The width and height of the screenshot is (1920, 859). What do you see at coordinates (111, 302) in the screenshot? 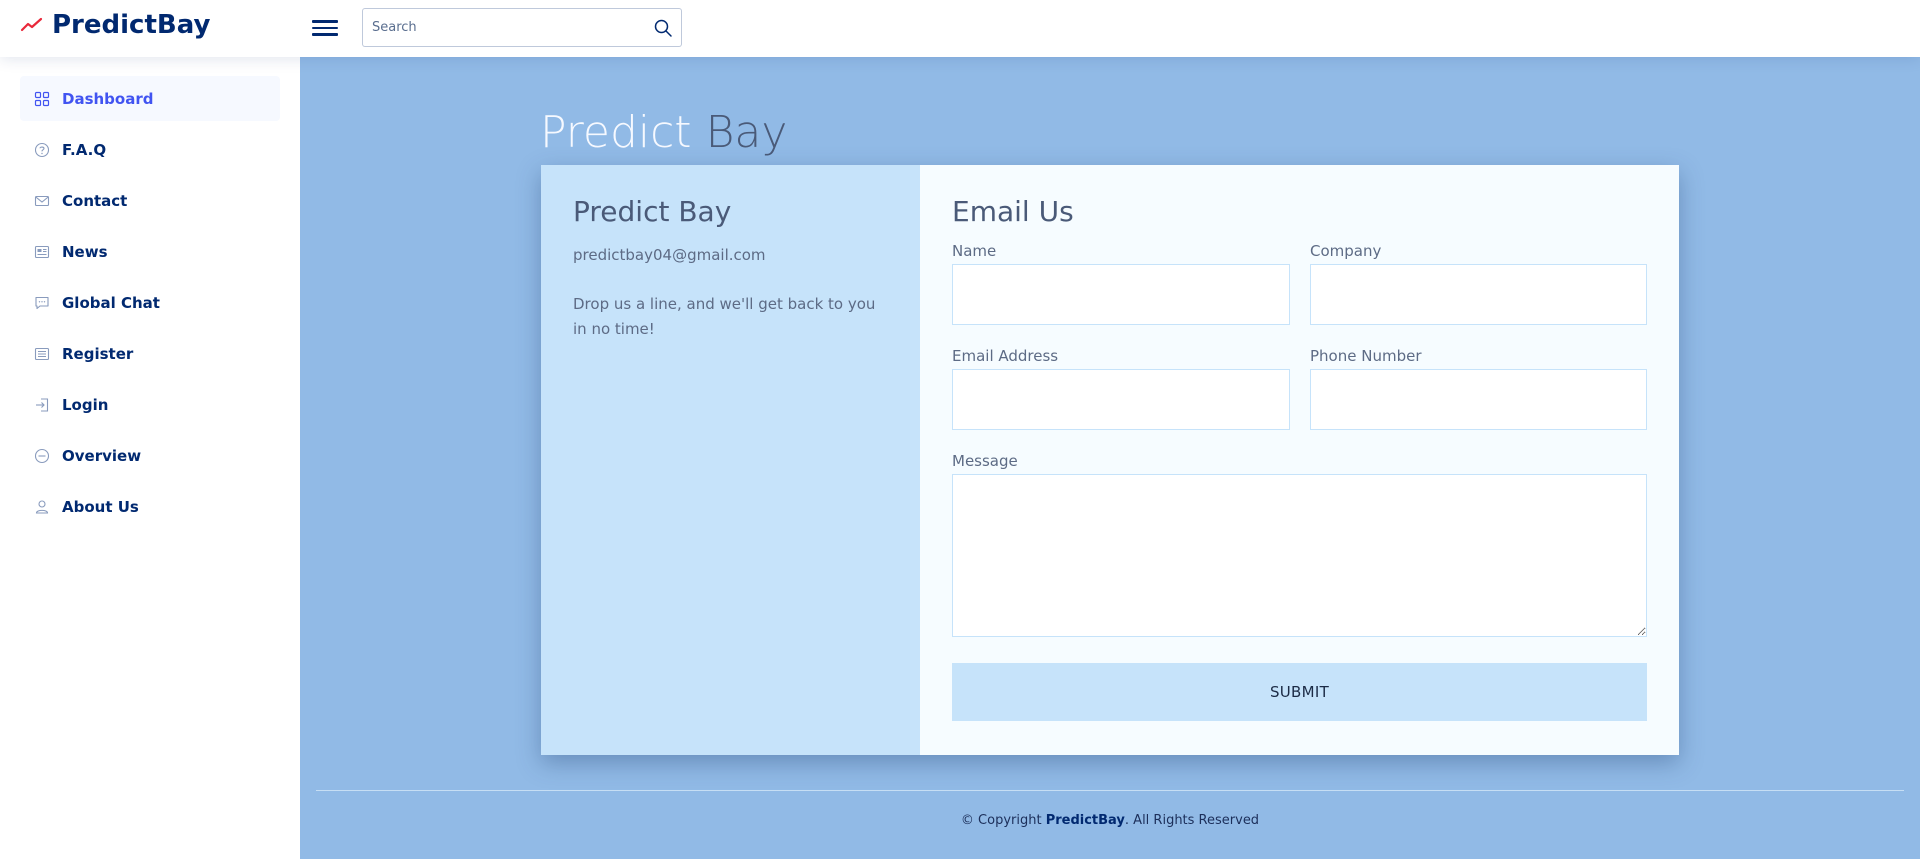
I see `sidebar-item-label: Global Chat` at bounding box center [111, 302].